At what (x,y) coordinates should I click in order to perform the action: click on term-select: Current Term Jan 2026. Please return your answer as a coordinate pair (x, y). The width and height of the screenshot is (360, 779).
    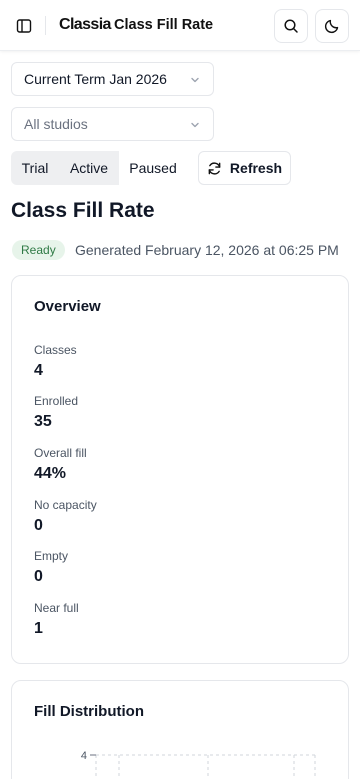
    Looking at the image, I should click on (112, 79).